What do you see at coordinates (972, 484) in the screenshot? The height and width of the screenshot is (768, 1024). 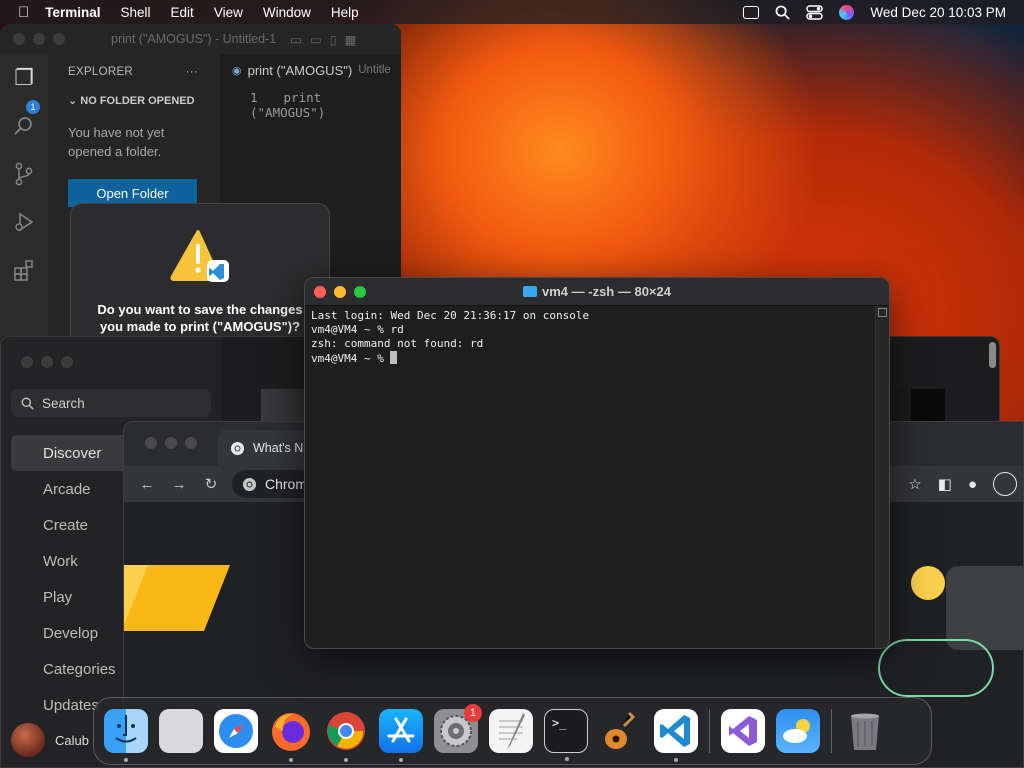 I see `profile-icon: ●` at bounding box center [972, 484].